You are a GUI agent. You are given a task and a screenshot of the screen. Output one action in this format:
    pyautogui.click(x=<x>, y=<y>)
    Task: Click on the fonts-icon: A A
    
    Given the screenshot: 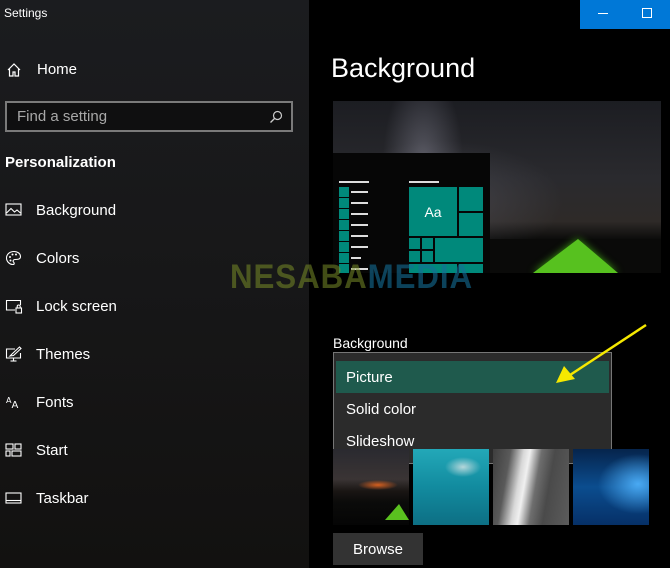 What is the action you would take?
    pyautogui.click(x=12, y=403)
    